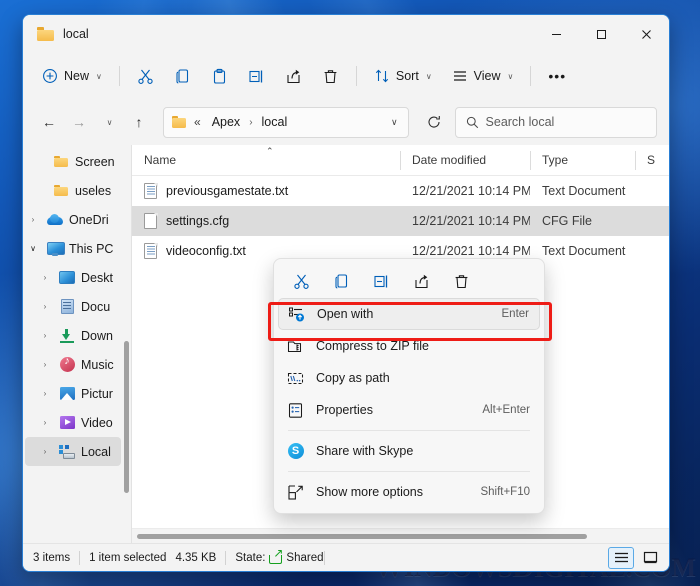 The image size is (700, 586). I want to click on close-button, so click(646, 34).